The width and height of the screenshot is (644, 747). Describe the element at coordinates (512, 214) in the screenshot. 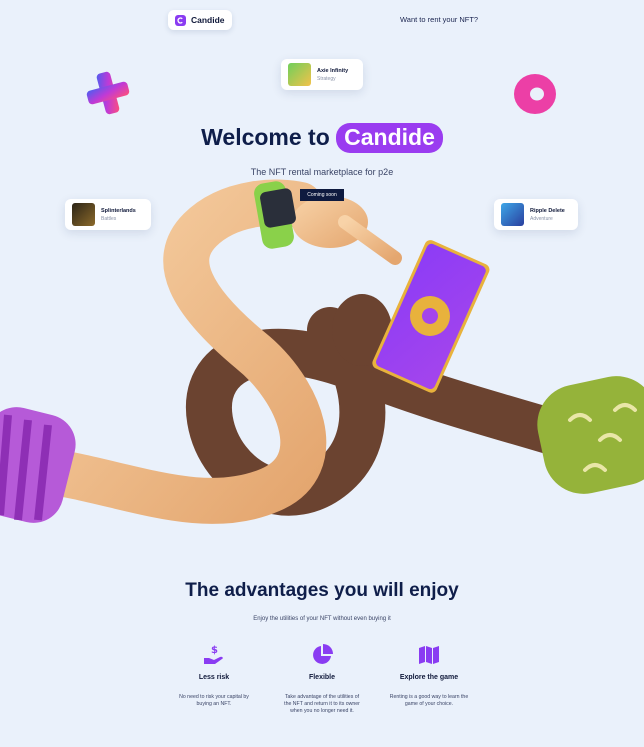

I see `ripple-delete-thumbnail-icon` at that location.